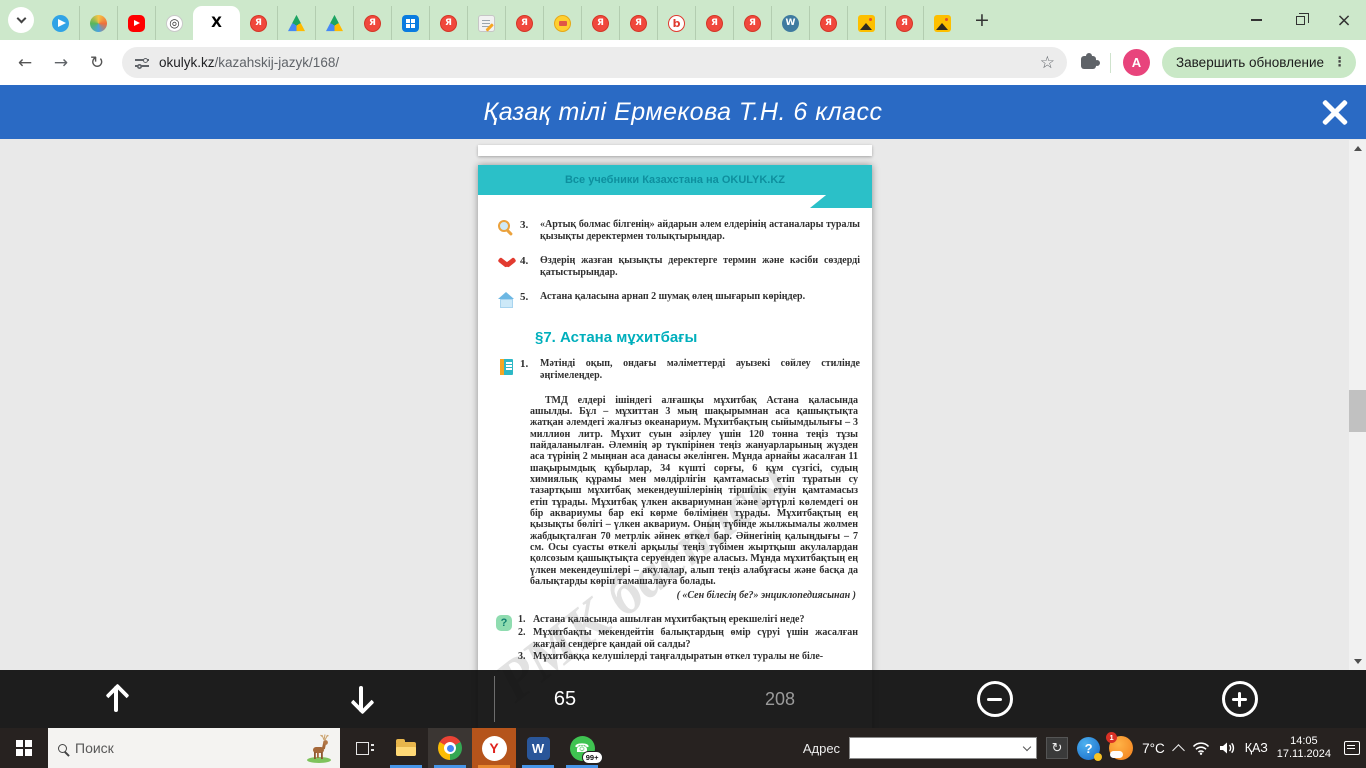  I want to click on back-button: ←, so click(25, 63).